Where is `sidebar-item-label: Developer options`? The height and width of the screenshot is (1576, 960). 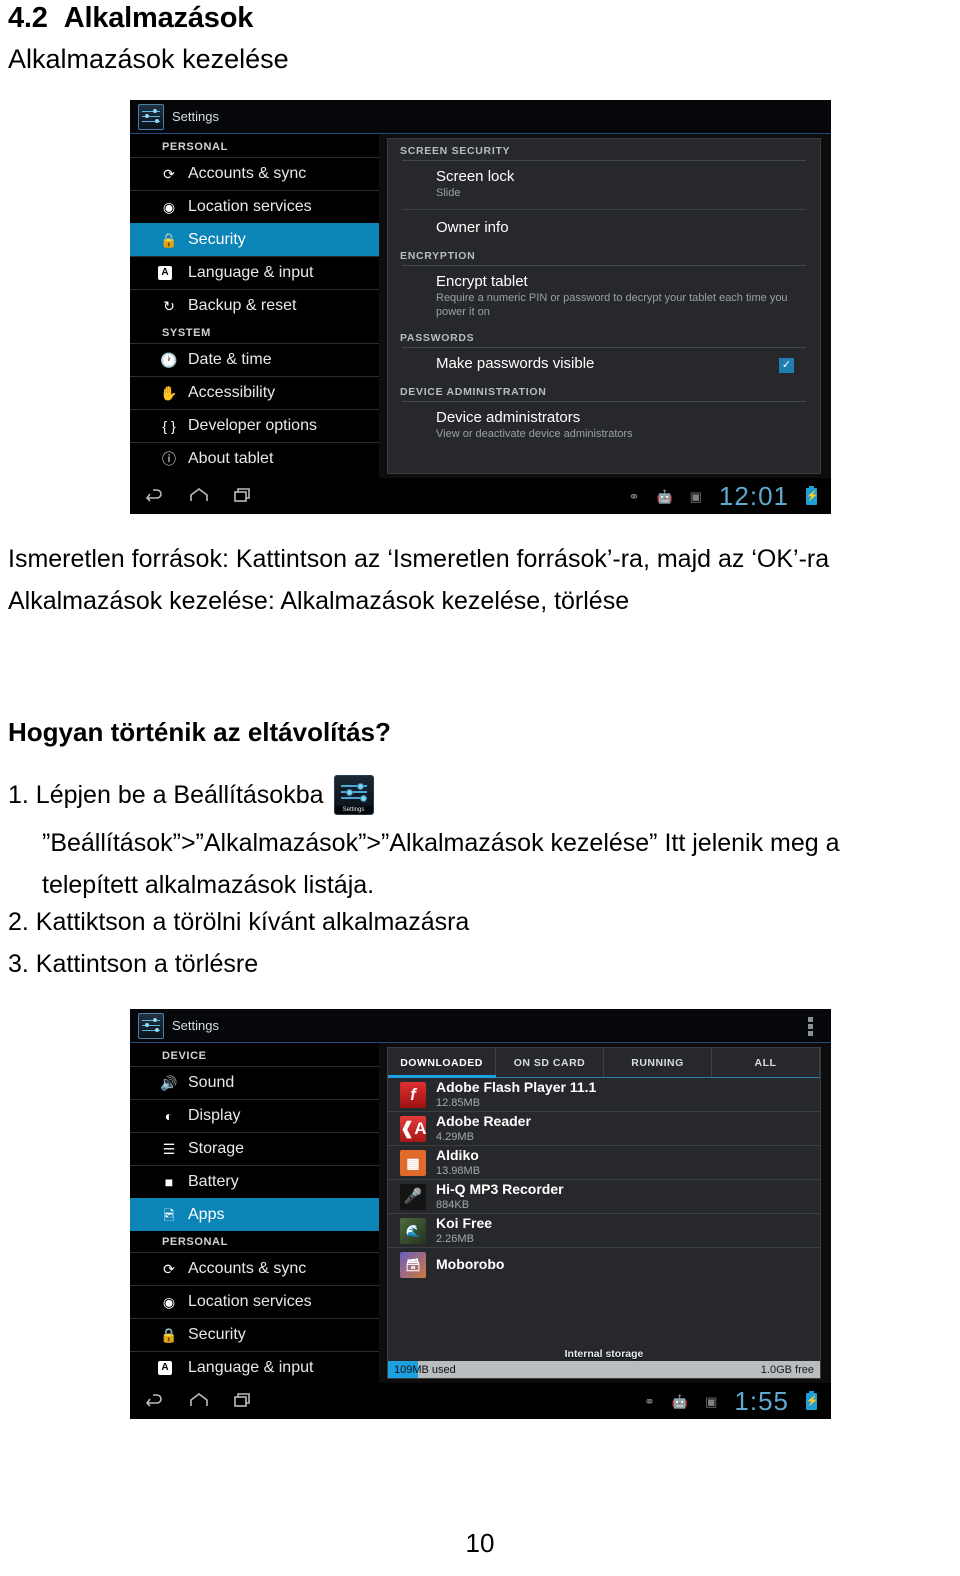
sidebar-item-label: Developer options is located at coordinates (252, 425).